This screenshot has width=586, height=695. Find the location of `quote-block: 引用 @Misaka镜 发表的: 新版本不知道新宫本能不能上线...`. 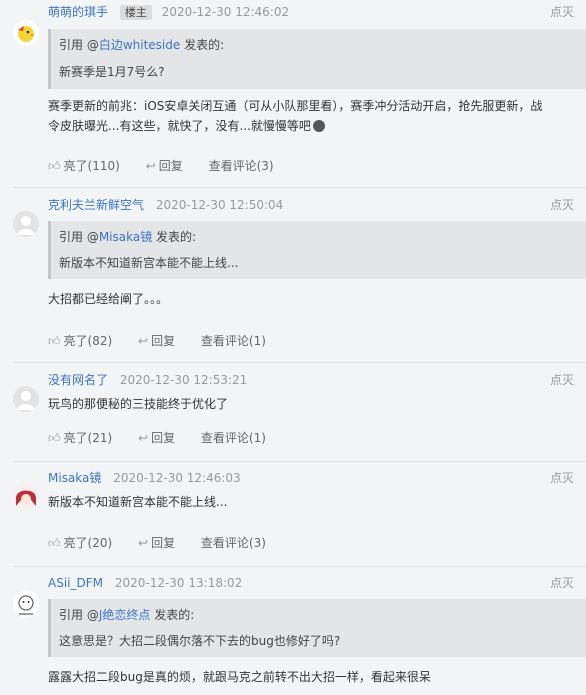

quote-block: 引用 @Misaka镜 发表的: 新版本不知道新宫本能不能上线... is located at coordinates (317, 250).